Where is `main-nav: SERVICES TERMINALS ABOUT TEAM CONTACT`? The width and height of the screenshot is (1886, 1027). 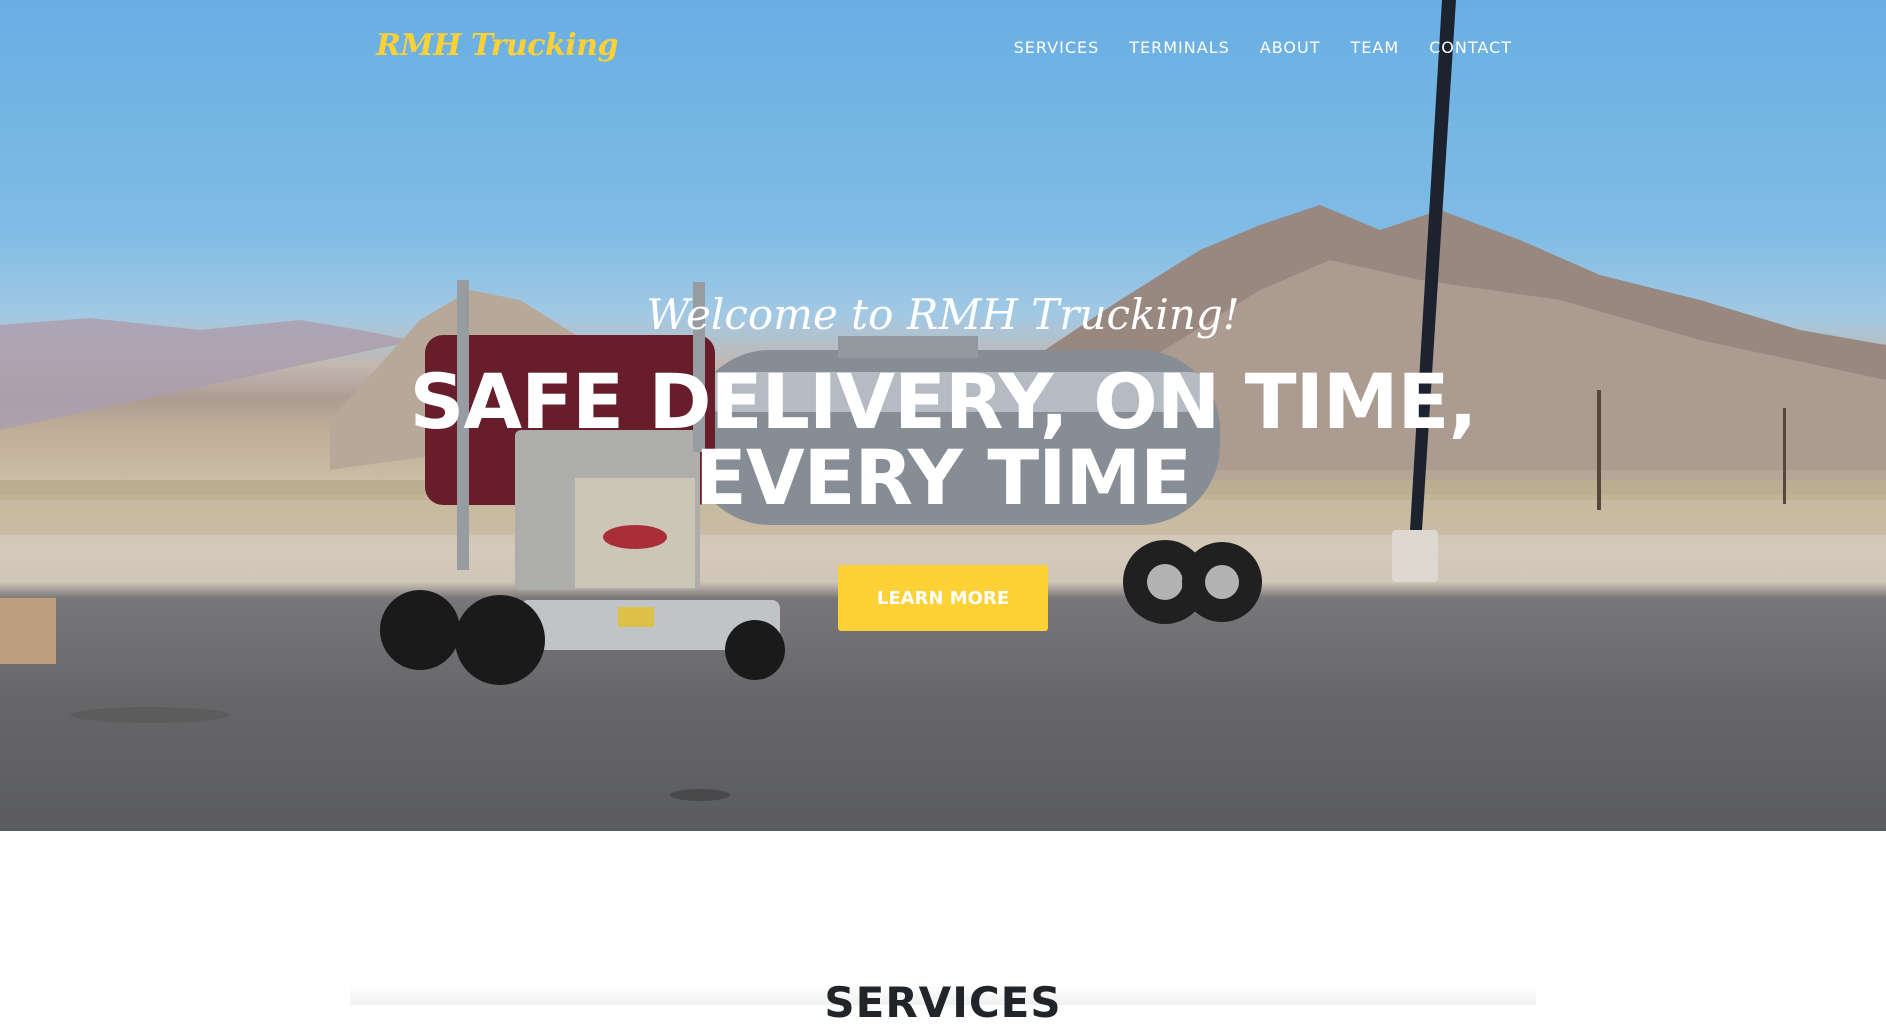
main-nav: SERVICES TERMINALS ABOUT TEAM CONTACT is located at coordinates (1263, 47).